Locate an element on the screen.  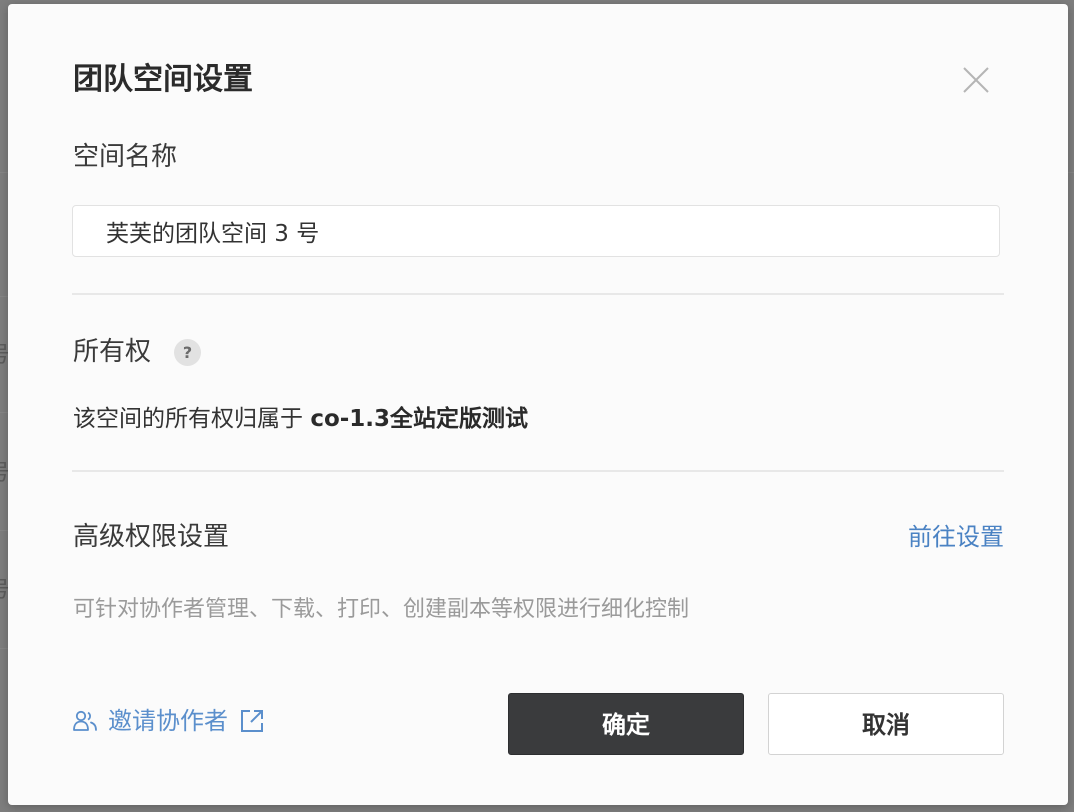
confirm-button: 确定 is located at coordinates (626, 724).